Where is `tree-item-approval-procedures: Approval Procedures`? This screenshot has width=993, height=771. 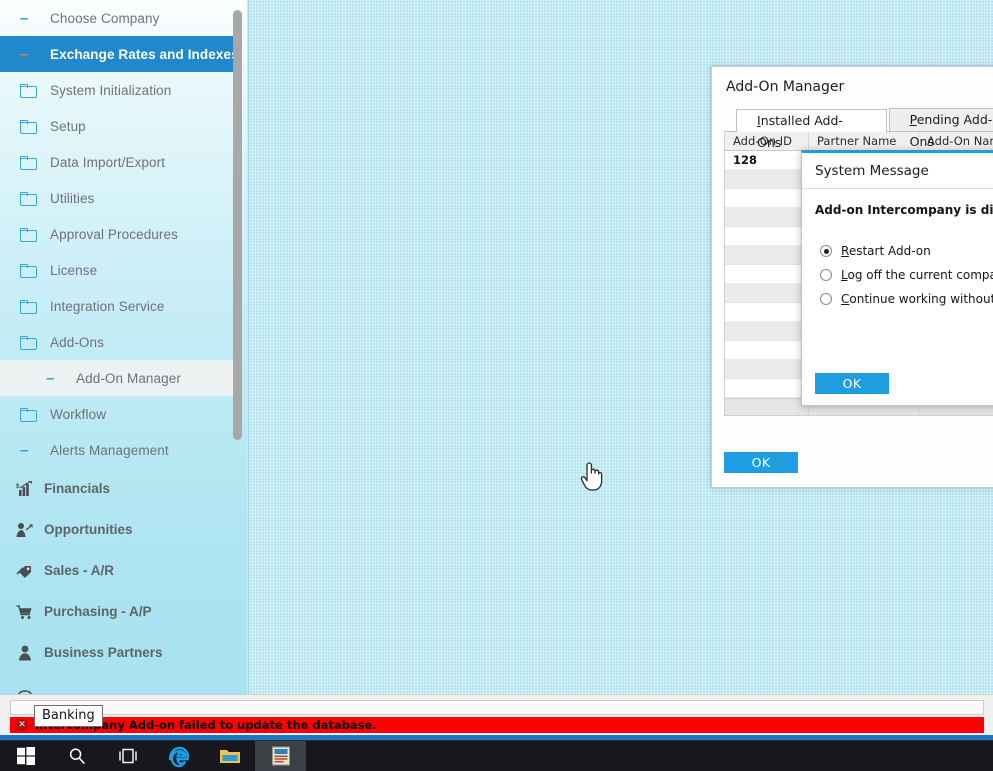 tree-item-approval-procedures: Approval Procedures is located at coordinates (118, 234).